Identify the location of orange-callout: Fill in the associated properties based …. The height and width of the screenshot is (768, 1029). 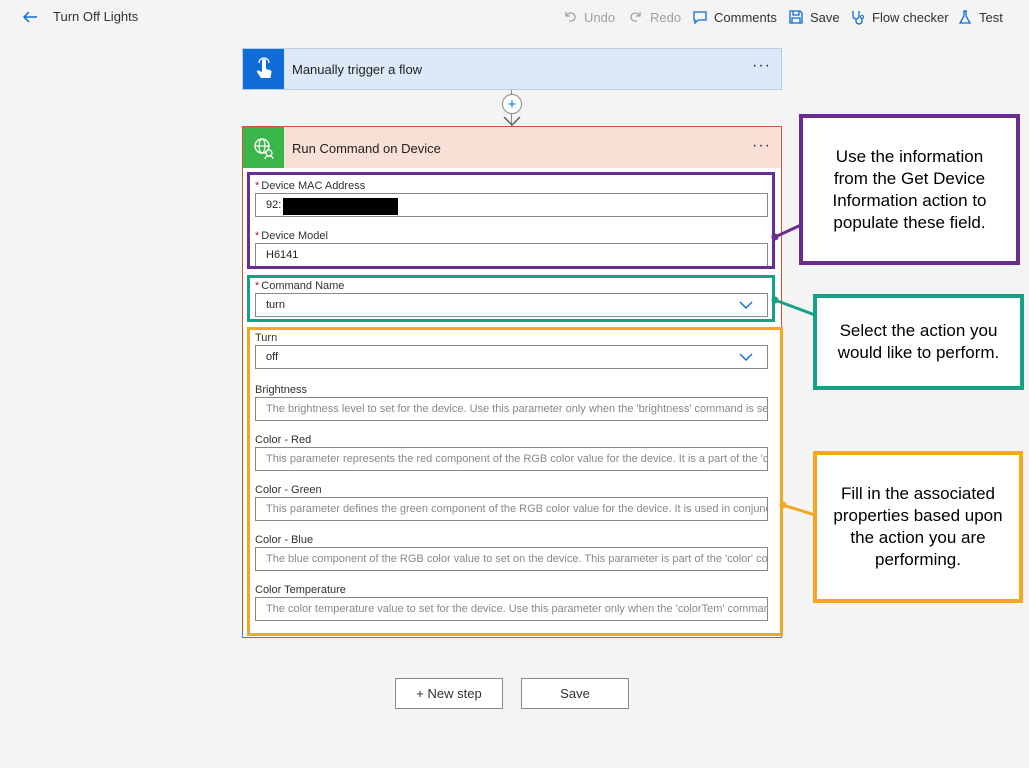
(918, 527).